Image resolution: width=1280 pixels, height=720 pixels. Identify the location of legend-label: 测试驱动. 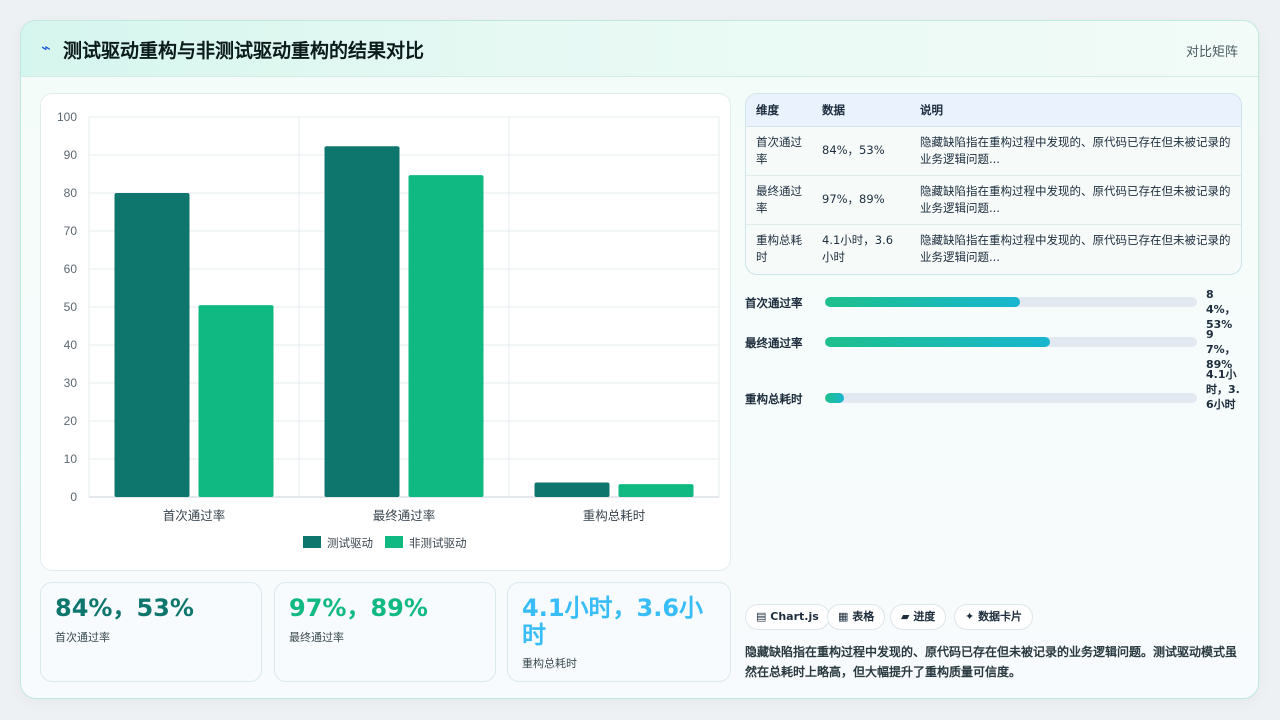
(350, 543).